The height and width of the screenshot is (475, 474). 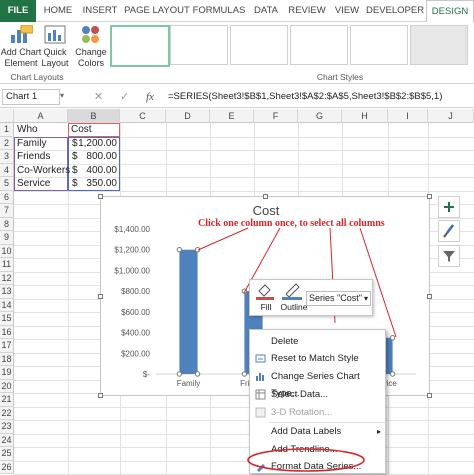 What do you see at coordinates (7, 238) in the screenshot?
I see `row-header: 9` at bounding box center [7, 238].